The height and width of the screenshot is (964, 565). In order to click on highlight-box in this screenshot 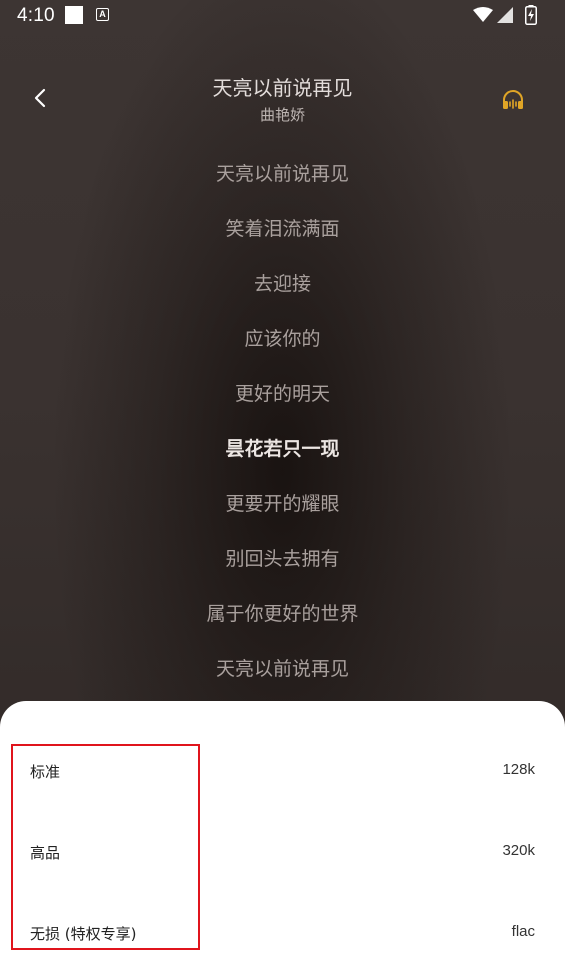, I will do `click(105, 847)`.